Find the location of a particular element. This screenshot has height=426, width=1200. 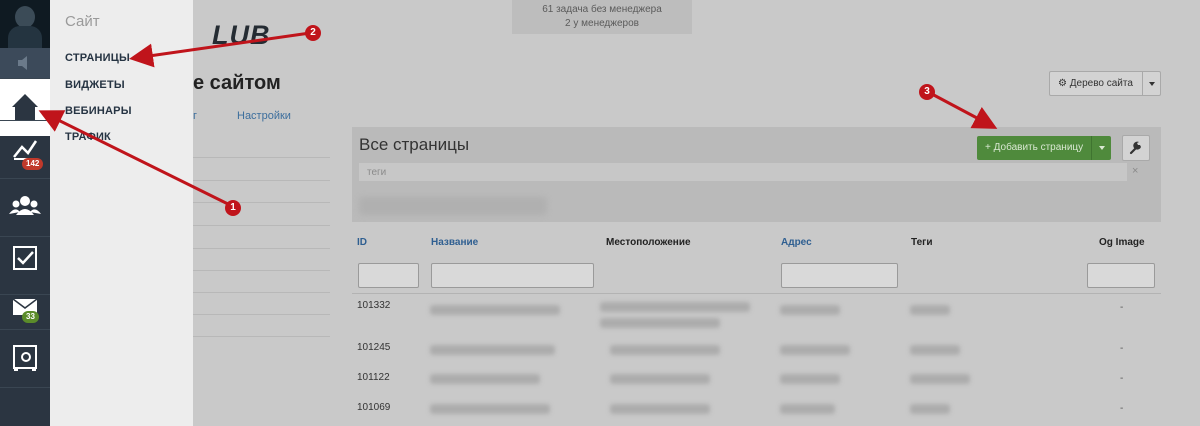

annotation-marker-2: 2 is located at coordinates (313, 33).